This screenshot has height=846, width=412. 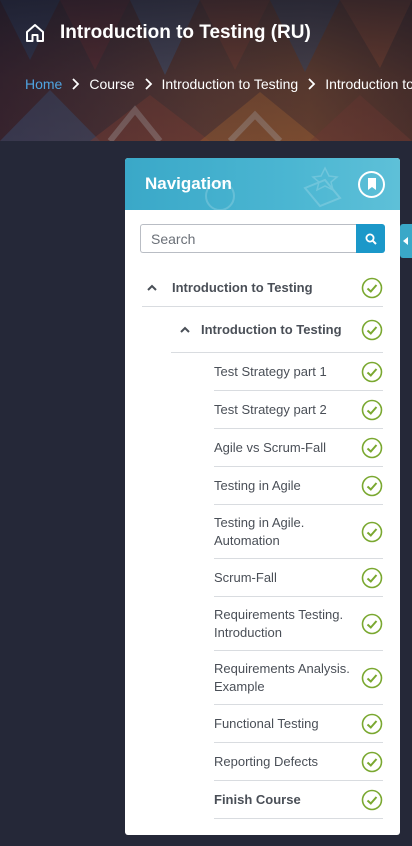 What do you see at coordinates (279, 623) in the screenshot?
I see `nav-item-label: Requirements Testing. Introduction` at bounding box center [279, 623].